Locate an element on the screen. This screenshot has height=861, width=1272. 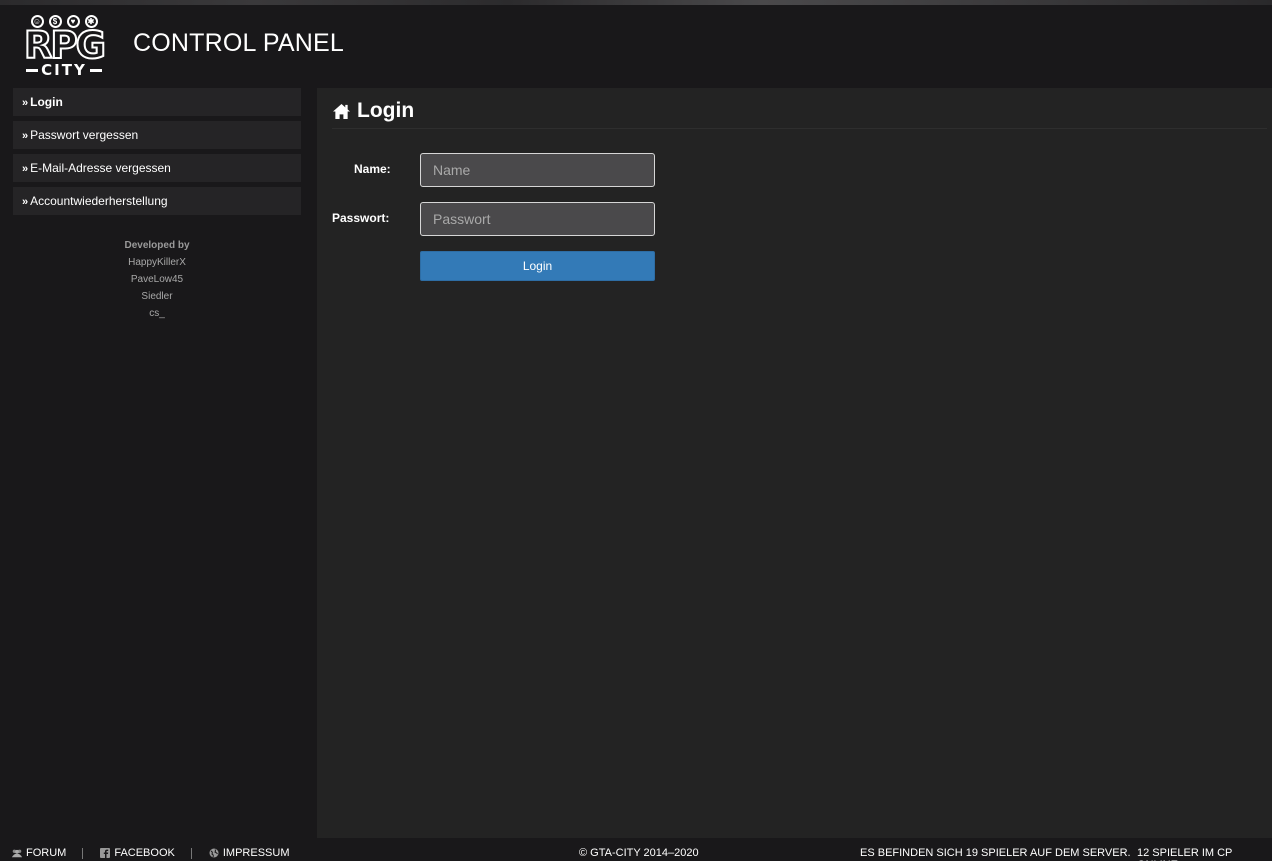
credits-name: PaveLow45 is located at coordinates (157, 279).